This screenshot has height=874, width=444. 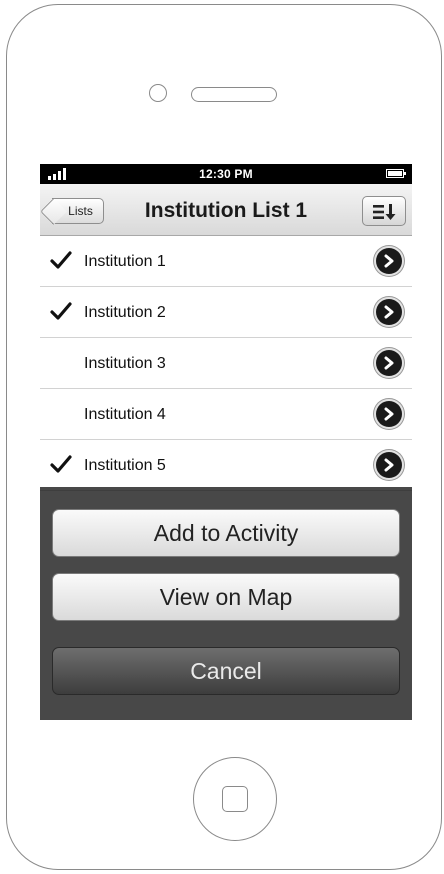 I want to click on home-button, so click(x=235, y=799).